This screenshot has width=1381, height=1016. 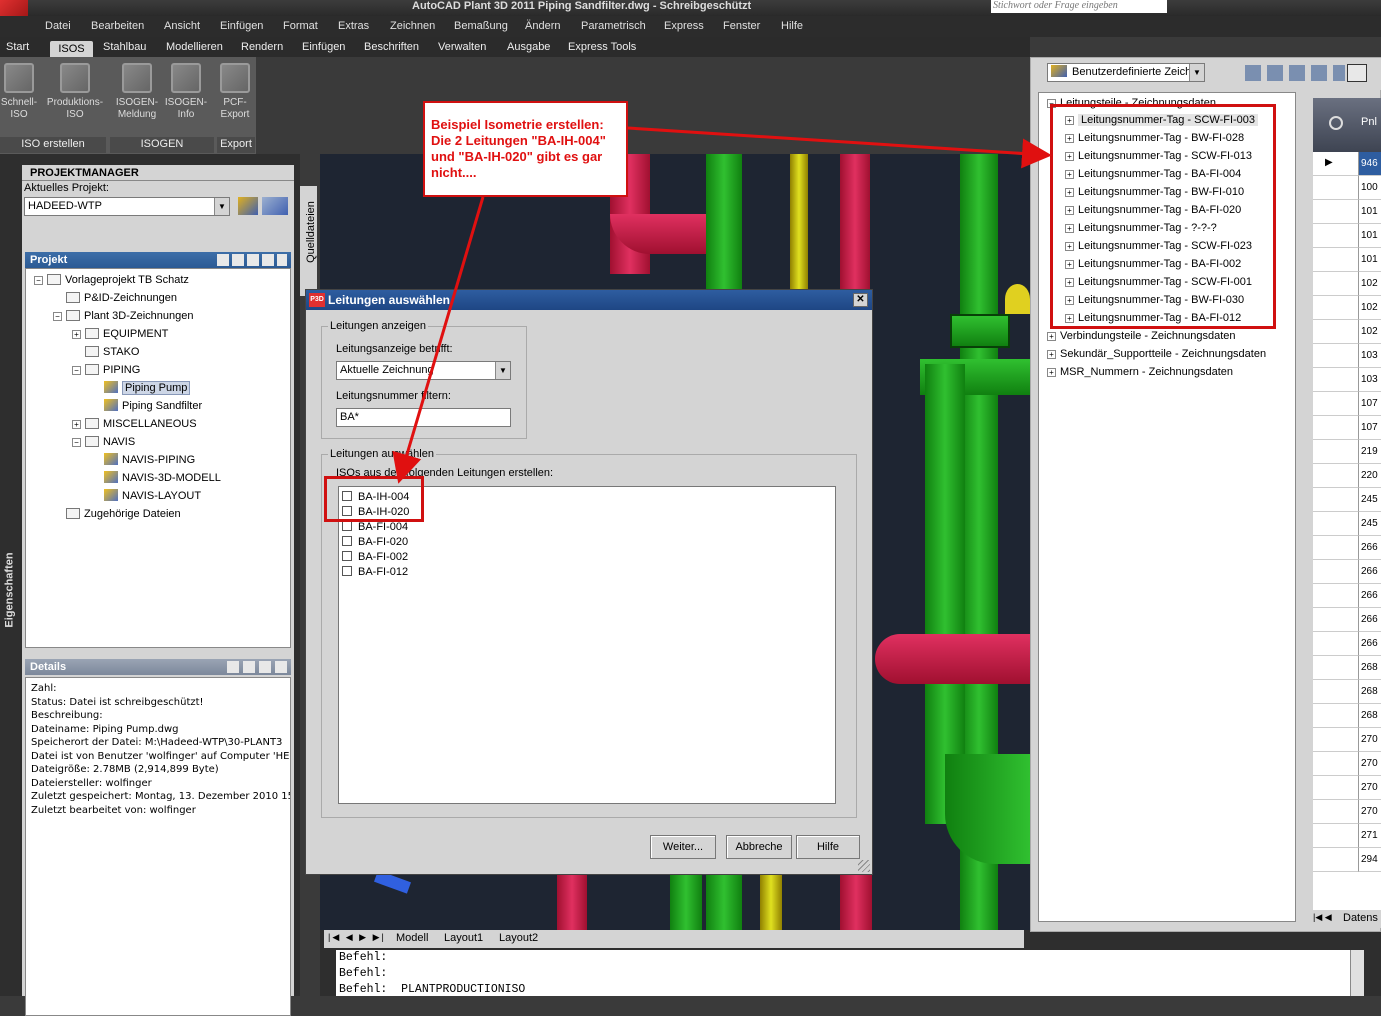 What do you see at coordinates (1370, 188) in the screenshot?
I see `grid-cell: 100` at bounding box center [1370, 188].